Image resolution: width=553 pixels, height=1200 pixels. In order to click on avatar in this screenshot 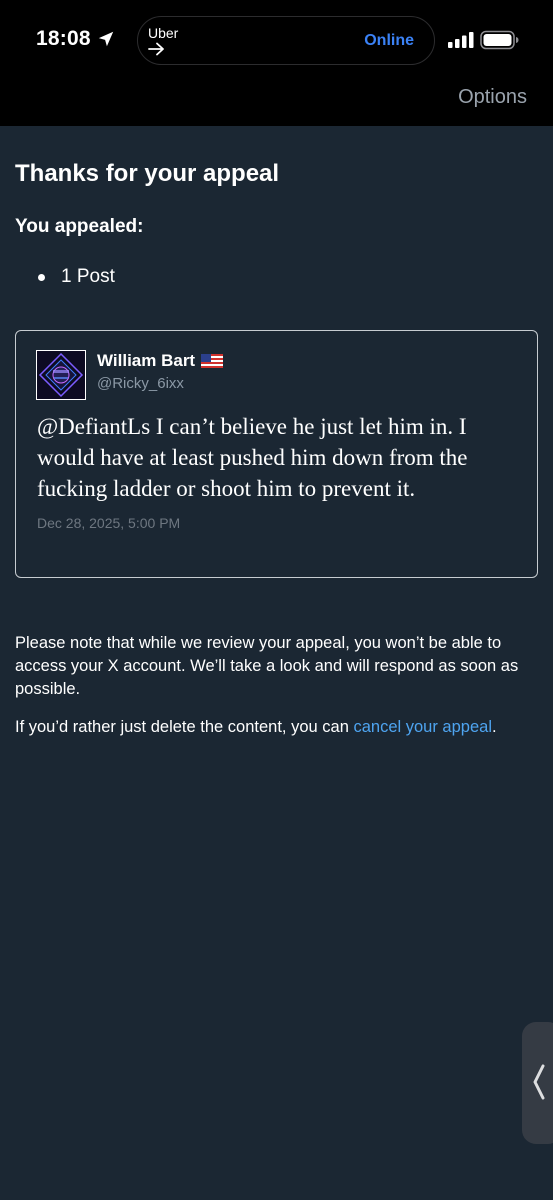, I will do `click(61, 375)`.